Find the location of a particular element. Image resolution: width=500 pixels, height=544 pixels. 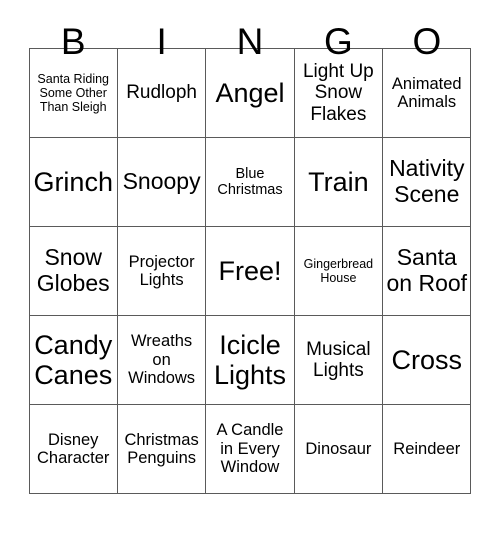

bingo-cell-label: Train is located at coordinates (338, 181).